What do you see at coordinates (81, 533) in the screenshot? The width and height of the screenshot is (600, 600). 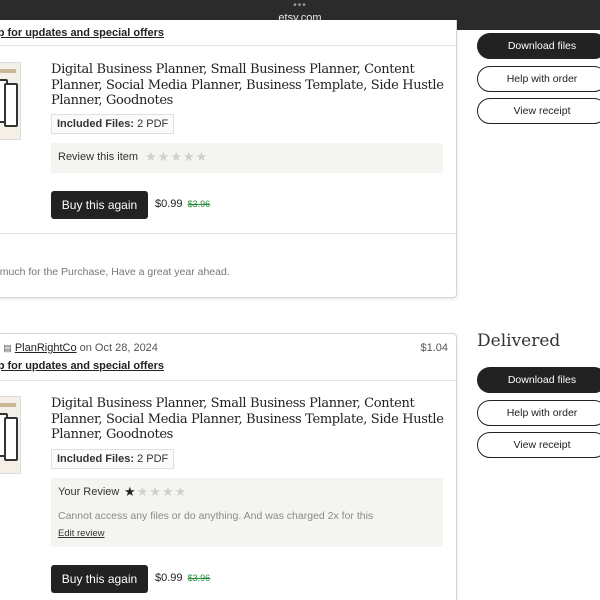 I see `edit-review-link: Edit review` at bounding box center [81, 533].